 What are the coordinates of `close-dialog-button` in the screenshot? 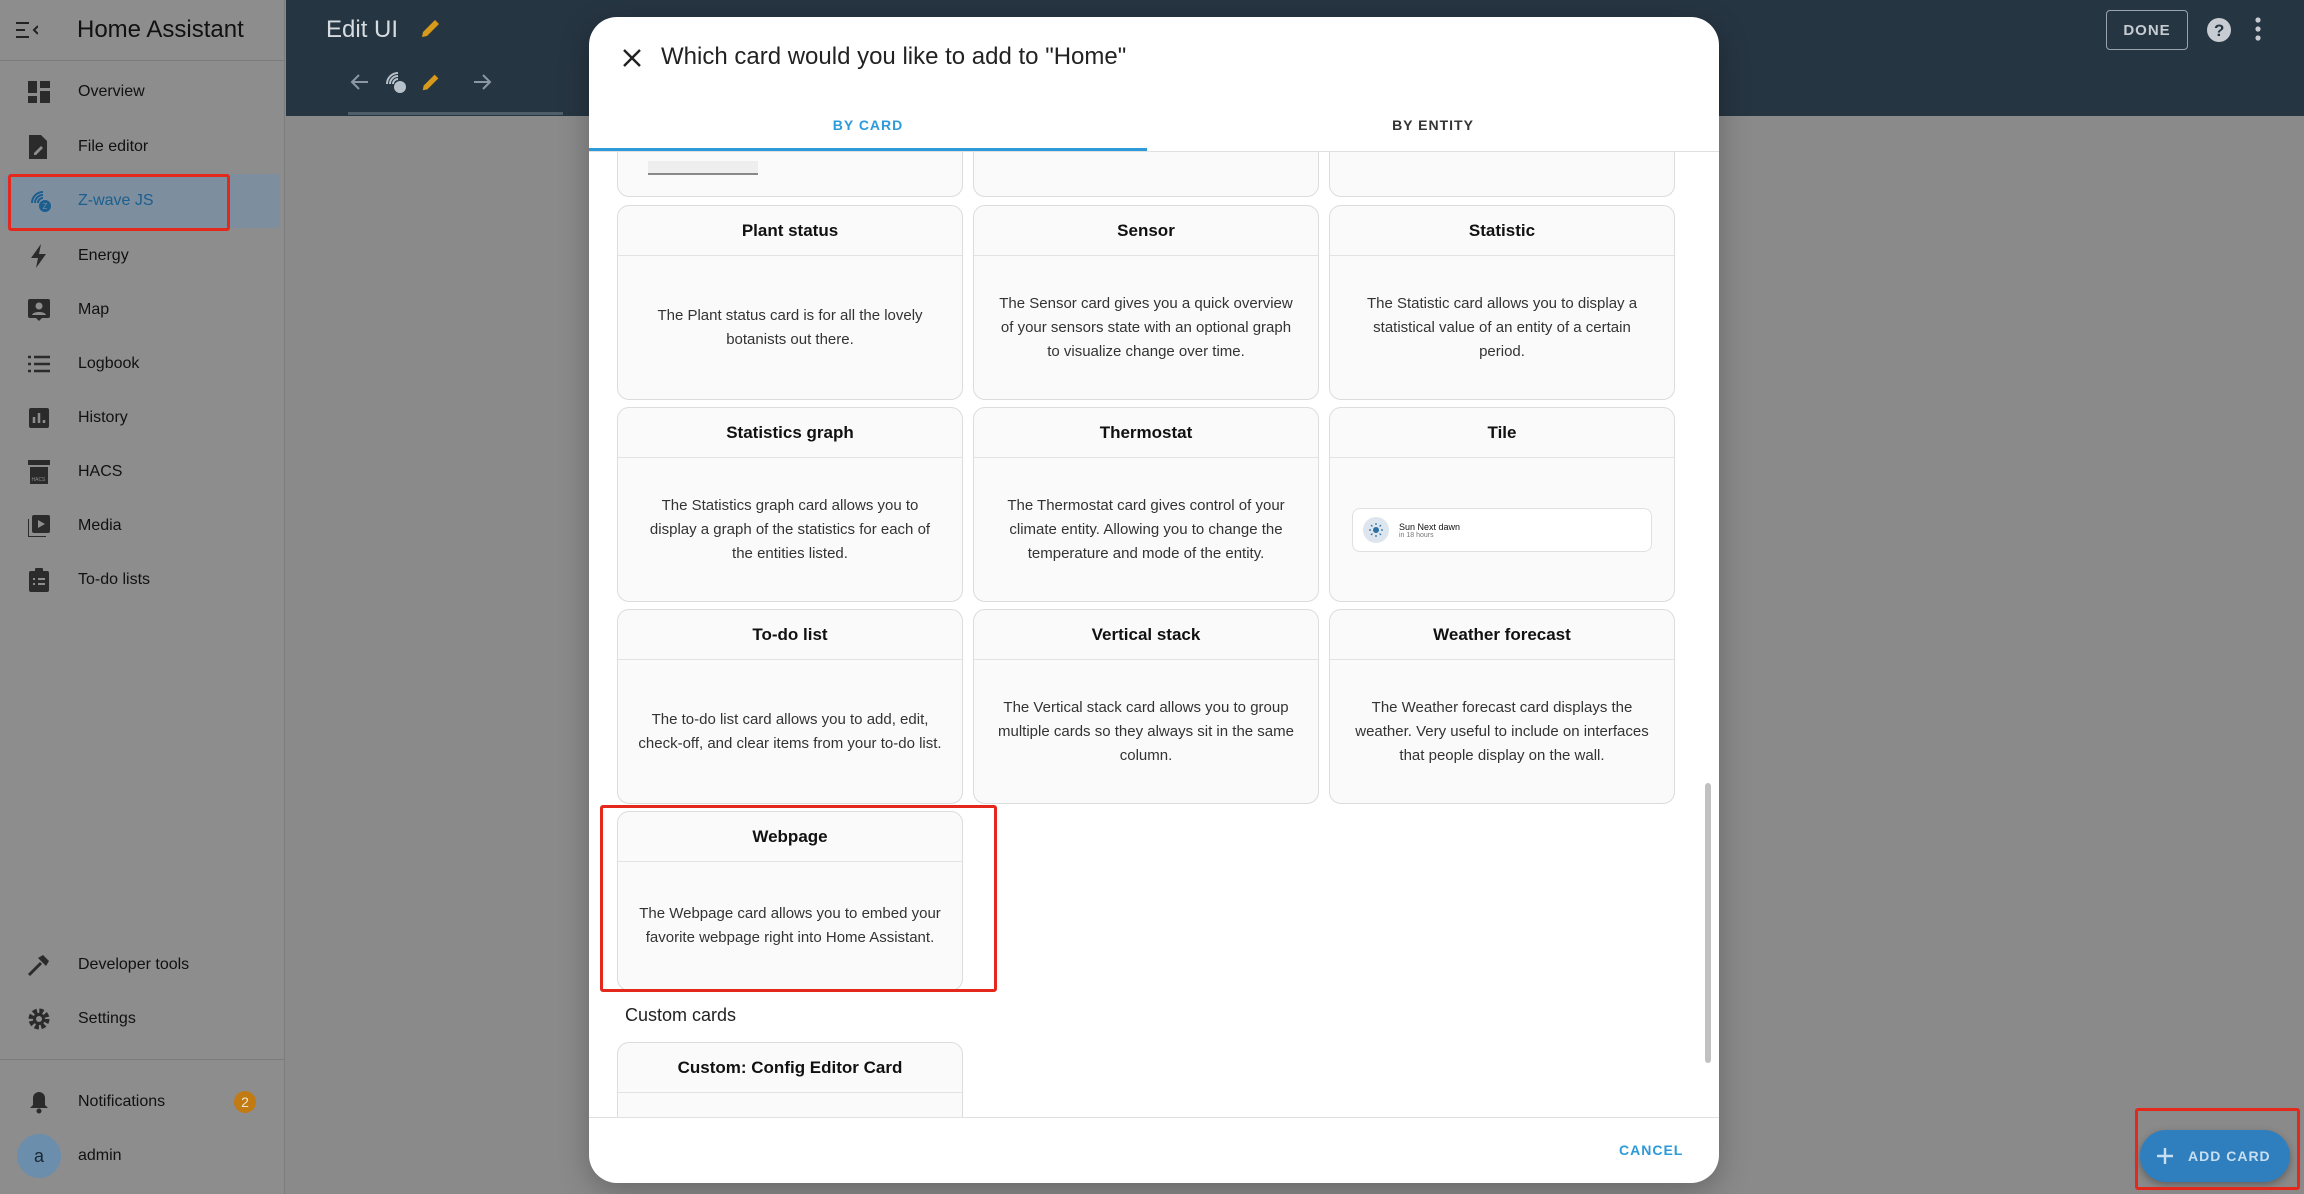 It's located at (632, 58).